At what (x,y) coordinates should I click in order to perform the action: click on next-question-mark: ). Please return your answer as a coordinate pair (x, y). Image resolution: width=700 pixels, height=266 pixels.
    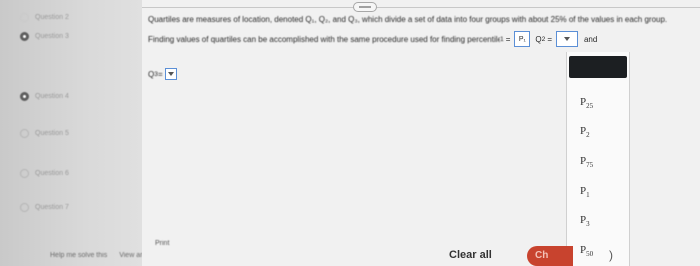
    Looking at the image, I should click on (611, 255).